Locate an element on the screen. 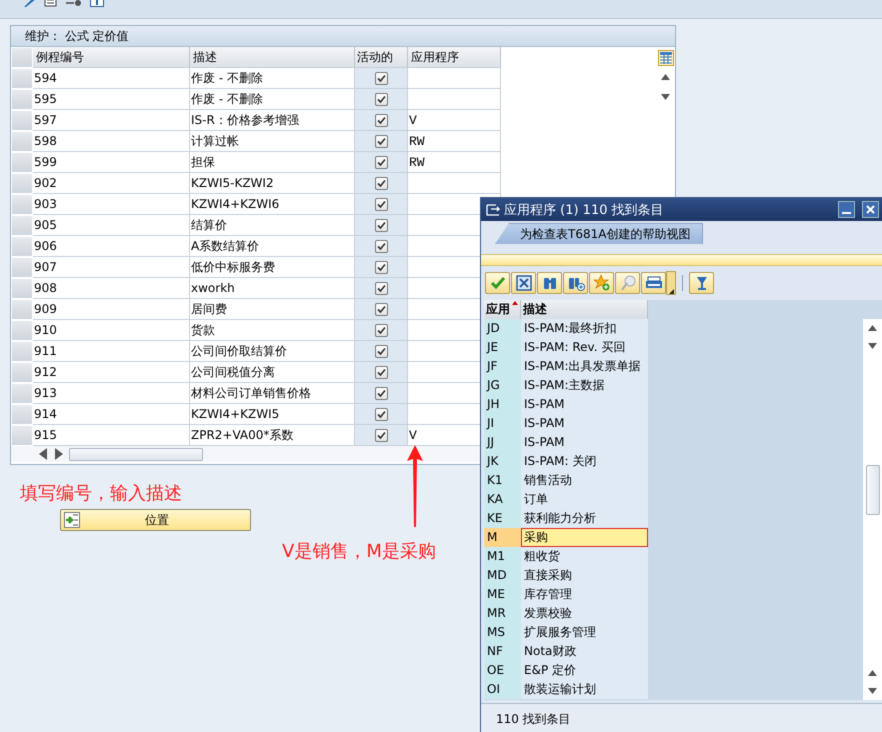  scroll-left-icon is located at coordinates (43, 454).